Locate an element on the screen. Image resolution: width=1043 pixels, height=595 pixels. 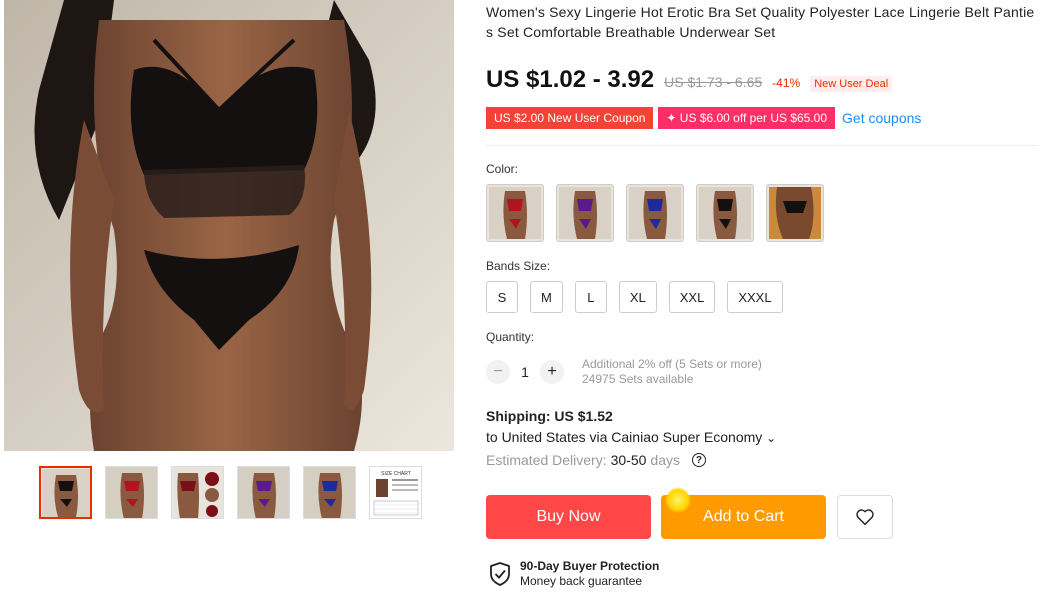
quantity-increase-button: + is located at coordinates (552, 372).